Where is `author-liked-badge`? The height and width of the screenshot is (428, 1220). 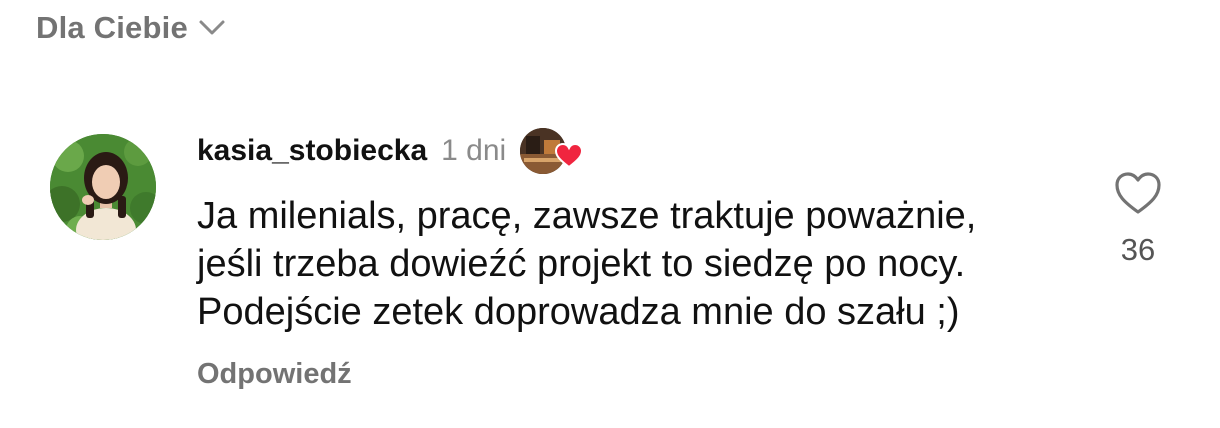
author-liked-badge is located at coordinates (552, 151).